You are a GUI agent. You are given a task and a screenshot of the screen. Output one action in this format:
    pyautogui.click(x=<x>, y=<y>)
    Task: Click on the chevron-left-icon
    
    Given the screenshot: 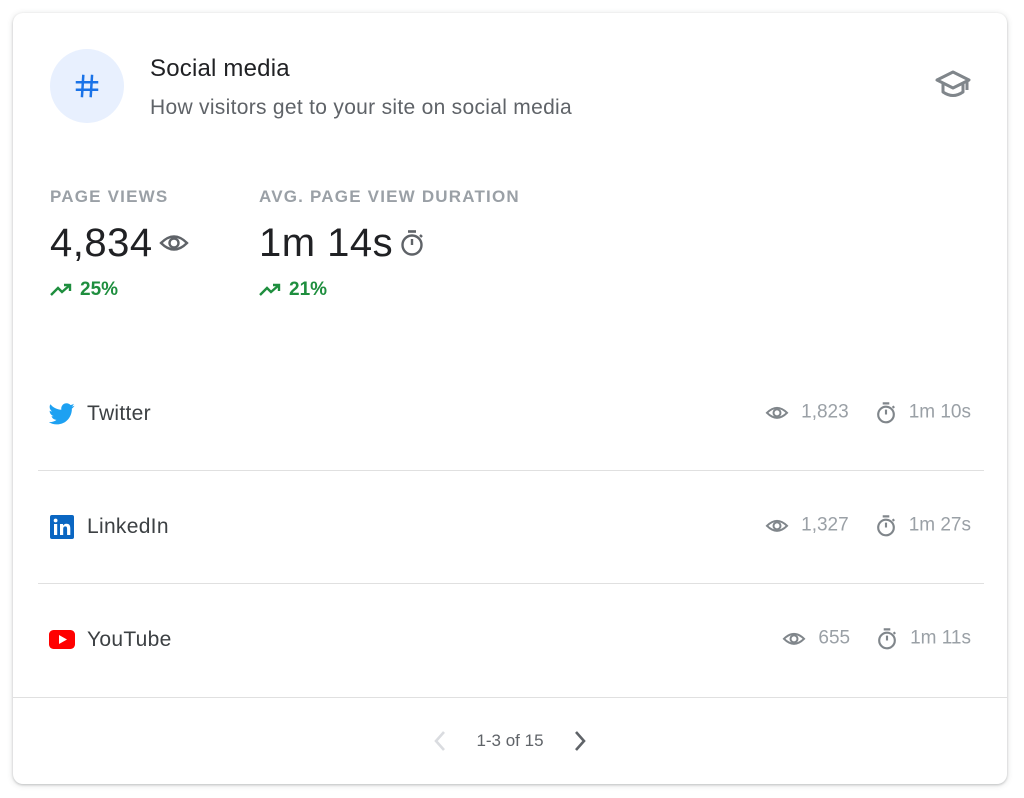 What is the action you would take?
    pyautogui.click(x=440, y=741)
    